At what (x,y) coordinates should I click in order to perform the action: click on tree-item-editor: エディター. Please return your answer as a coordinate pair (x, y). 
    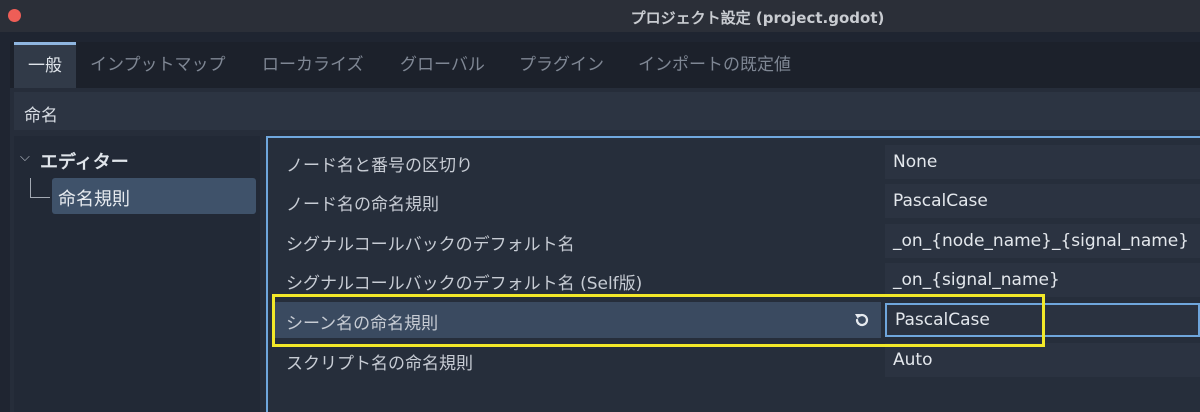
    Looking at the image, I should click on (84, 161).